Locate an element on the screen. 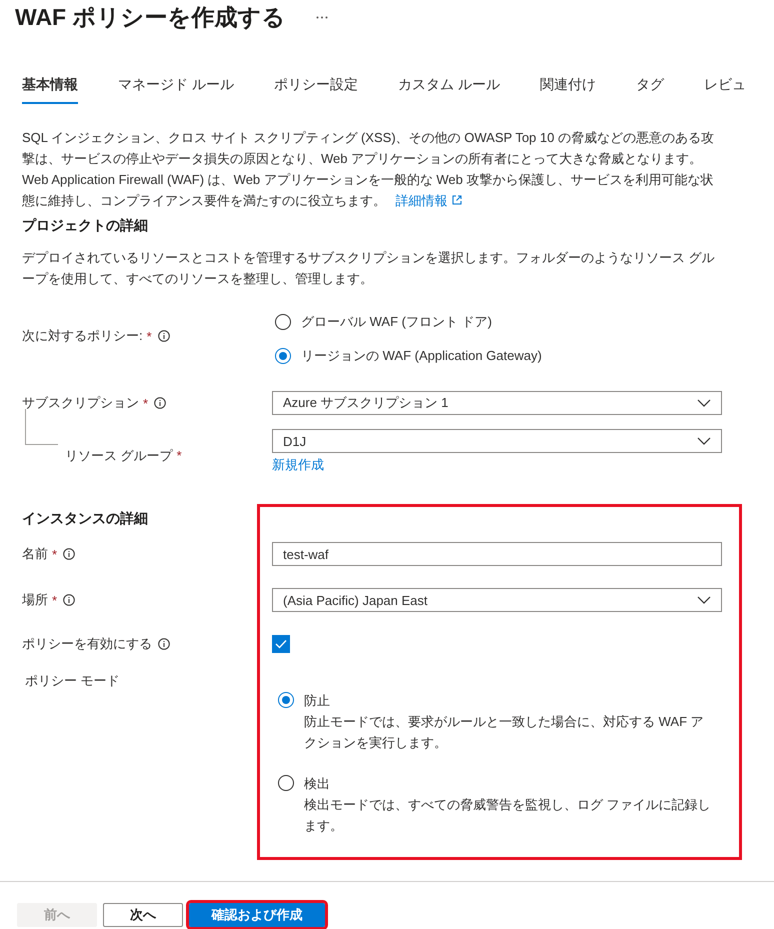 This screenshot has width=774, height=929. field-label: 場所 is located at coordinates (35, 600).